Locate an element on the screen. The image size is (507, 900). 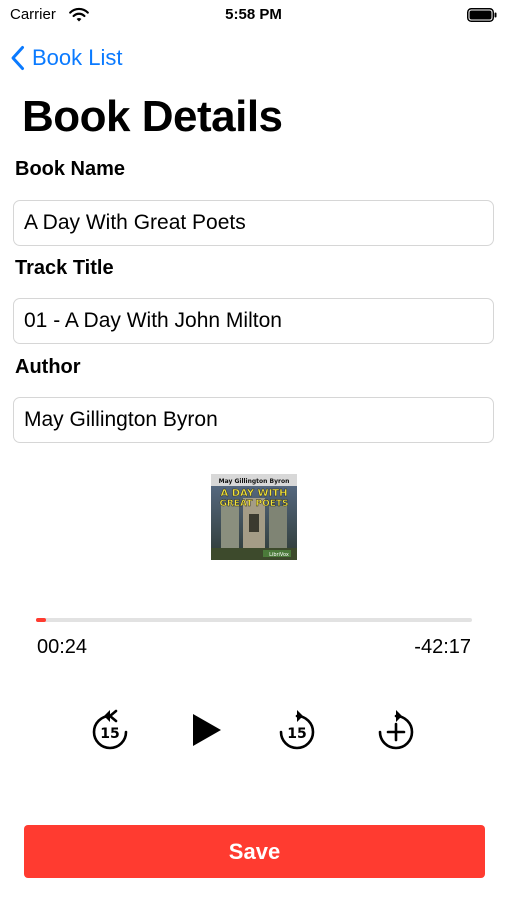
back-button: Book List is located at coordinates (66, 58).